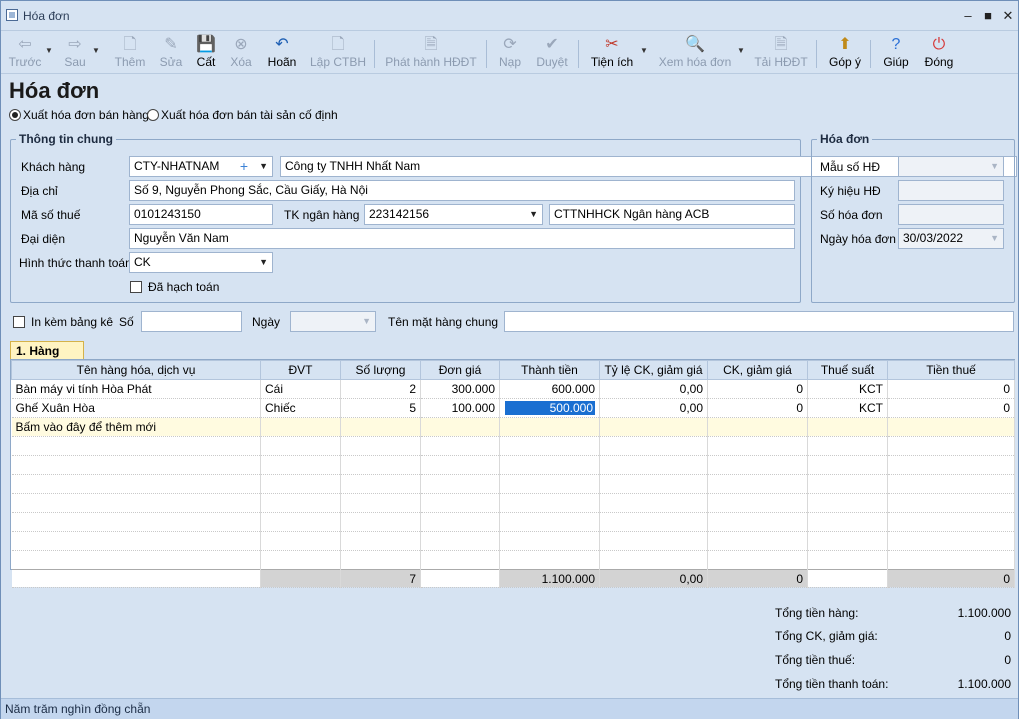 The image size is (1019, 719). I want to click on bank-name-field: CTTNHHCK Ngân hàng ACB, so click(672, 214).